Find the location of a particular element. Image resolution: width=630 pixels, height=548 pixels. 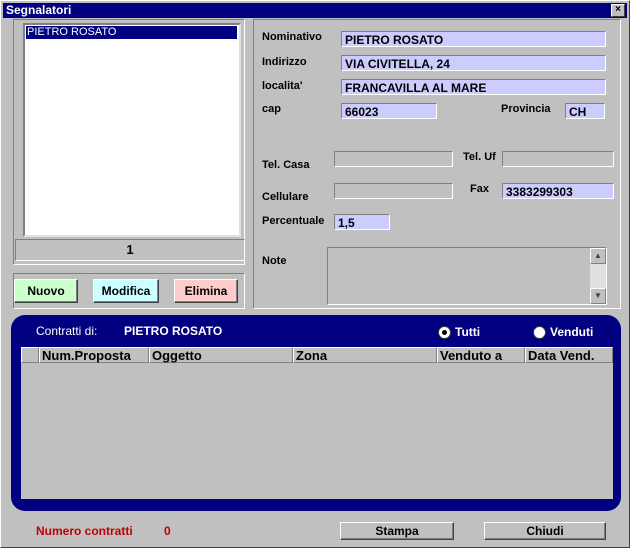

percentuale-field: 1,5 is located at coordinates (362, 222).